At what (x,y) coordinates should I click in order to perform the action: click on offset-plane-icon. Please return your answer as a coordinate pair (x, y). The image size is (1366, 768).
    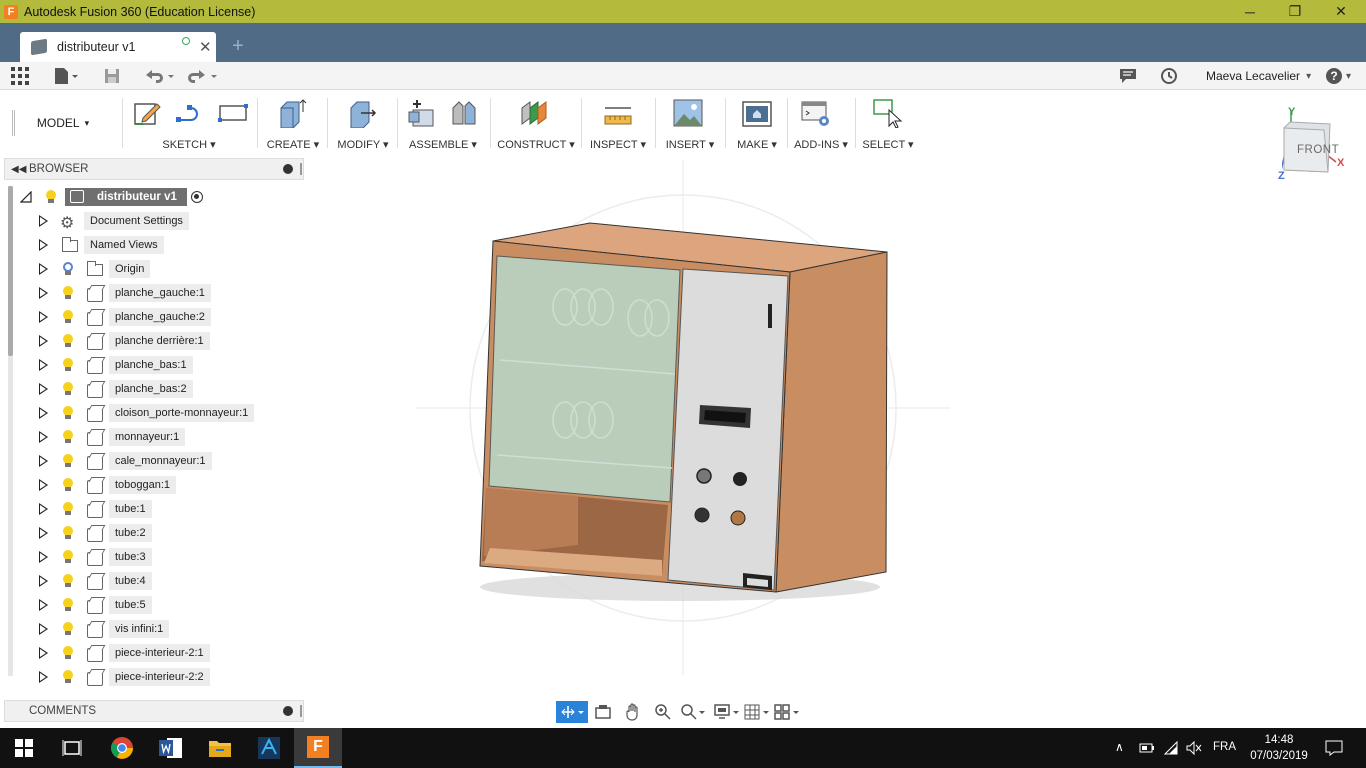
    Looking at the image, I should click on (535, 113).